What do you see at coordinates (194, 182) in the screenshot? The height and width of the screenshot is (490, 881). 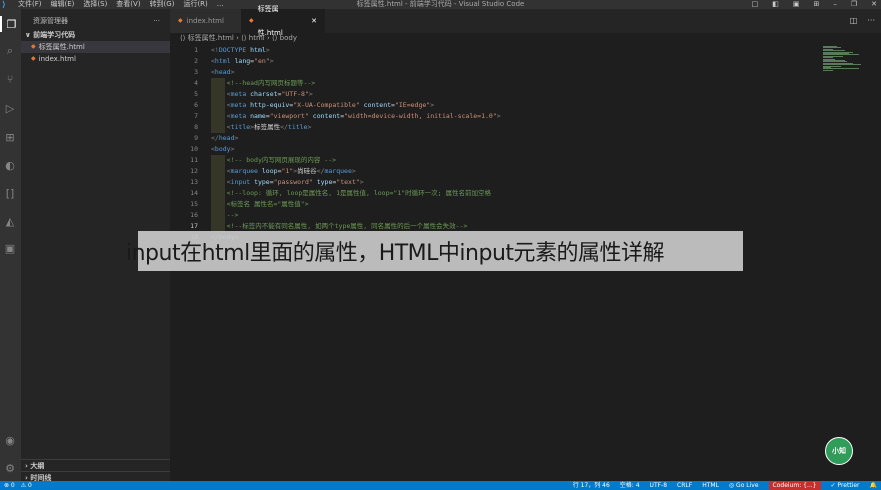 I see `line-number: 13` at bounding box center [194, 182].